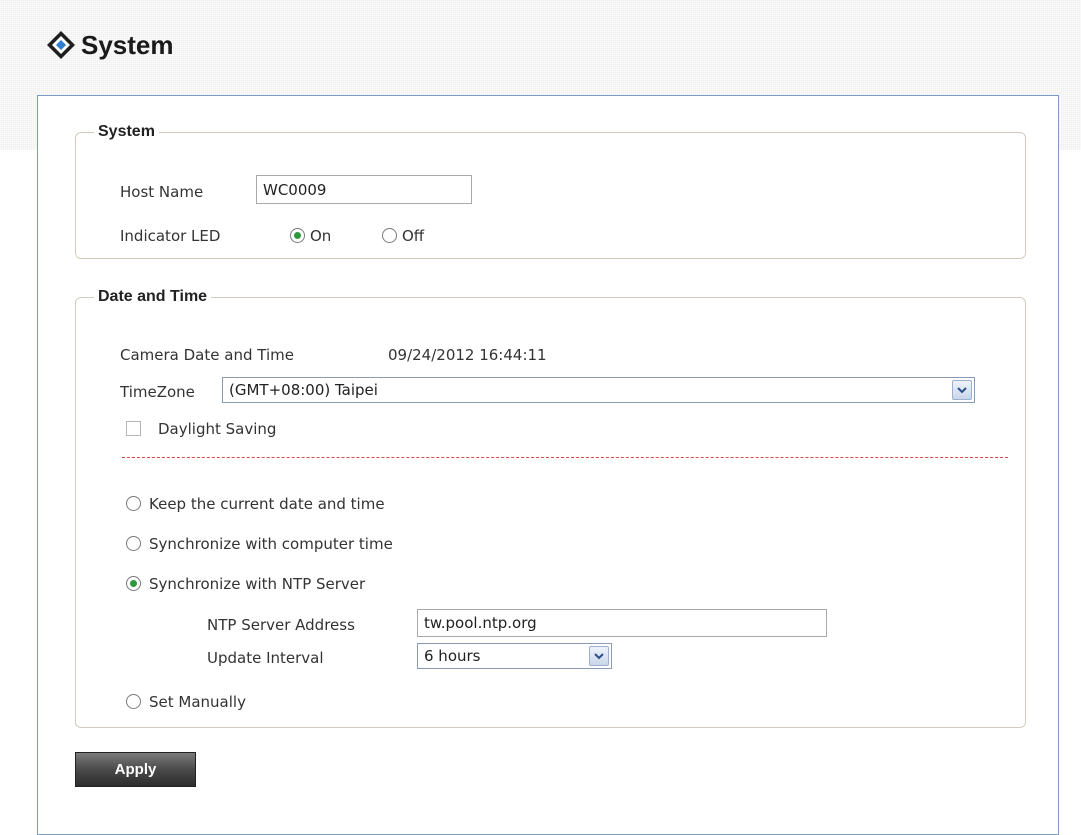 This screenshot has height=835, width=1081. What do you see at coordinates (153, 296) in the screenshot?
I see `date-time-legend: Date and Time` at bounding box center [153, 296].